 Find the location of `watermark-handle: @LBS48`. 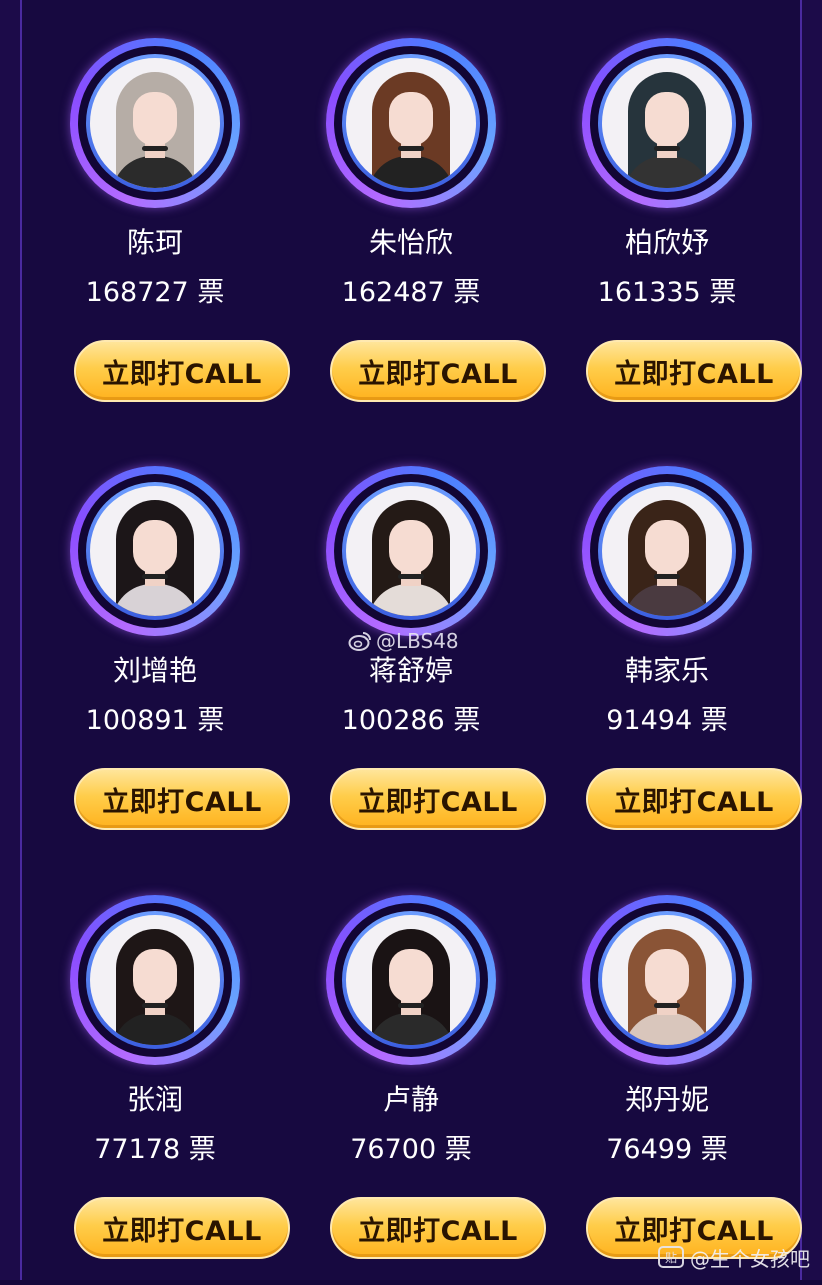

watermark-handle: @LBS48 is located at coordinates (417, 641).